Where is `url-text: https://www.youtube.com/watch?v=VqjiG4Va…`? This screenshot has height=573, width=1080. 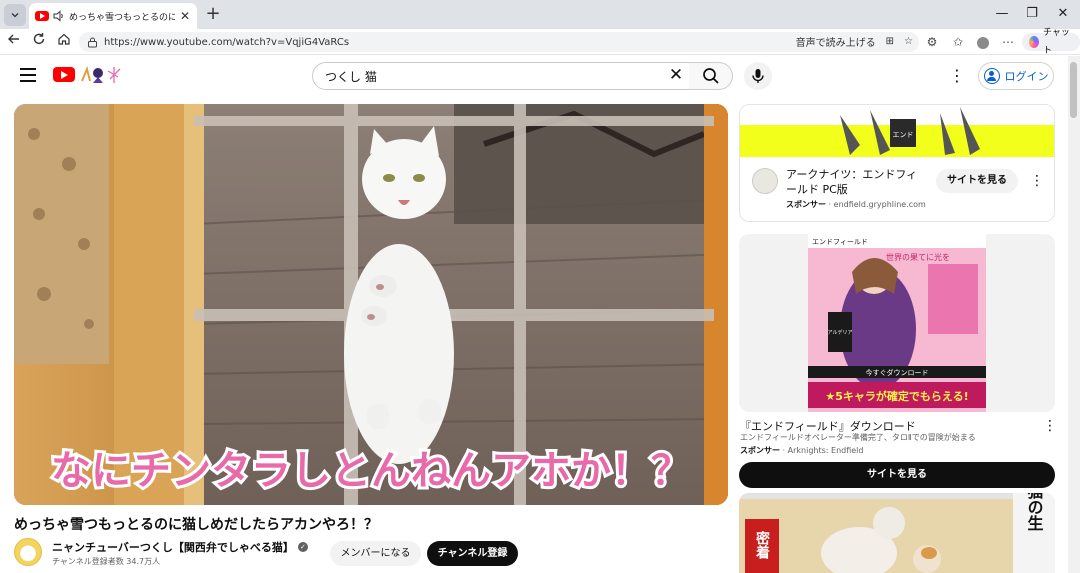
url-text: https://www.youtube.com/watch?v=VqjiG4Va… is located at coordinates (227, 42).